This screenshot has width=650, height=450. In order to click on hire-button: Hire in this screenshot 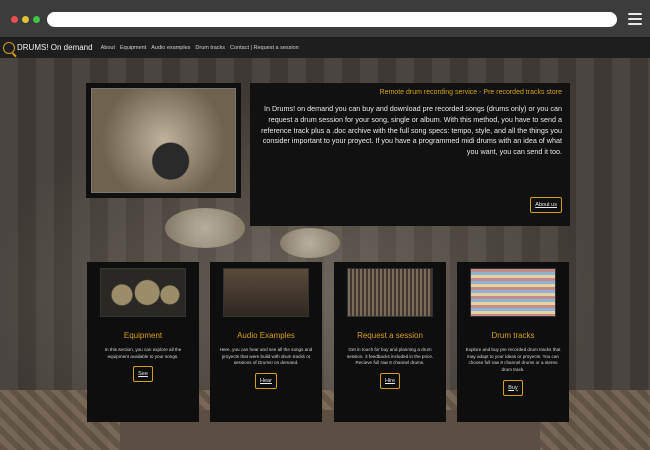, I will do `click(390, 380)`.